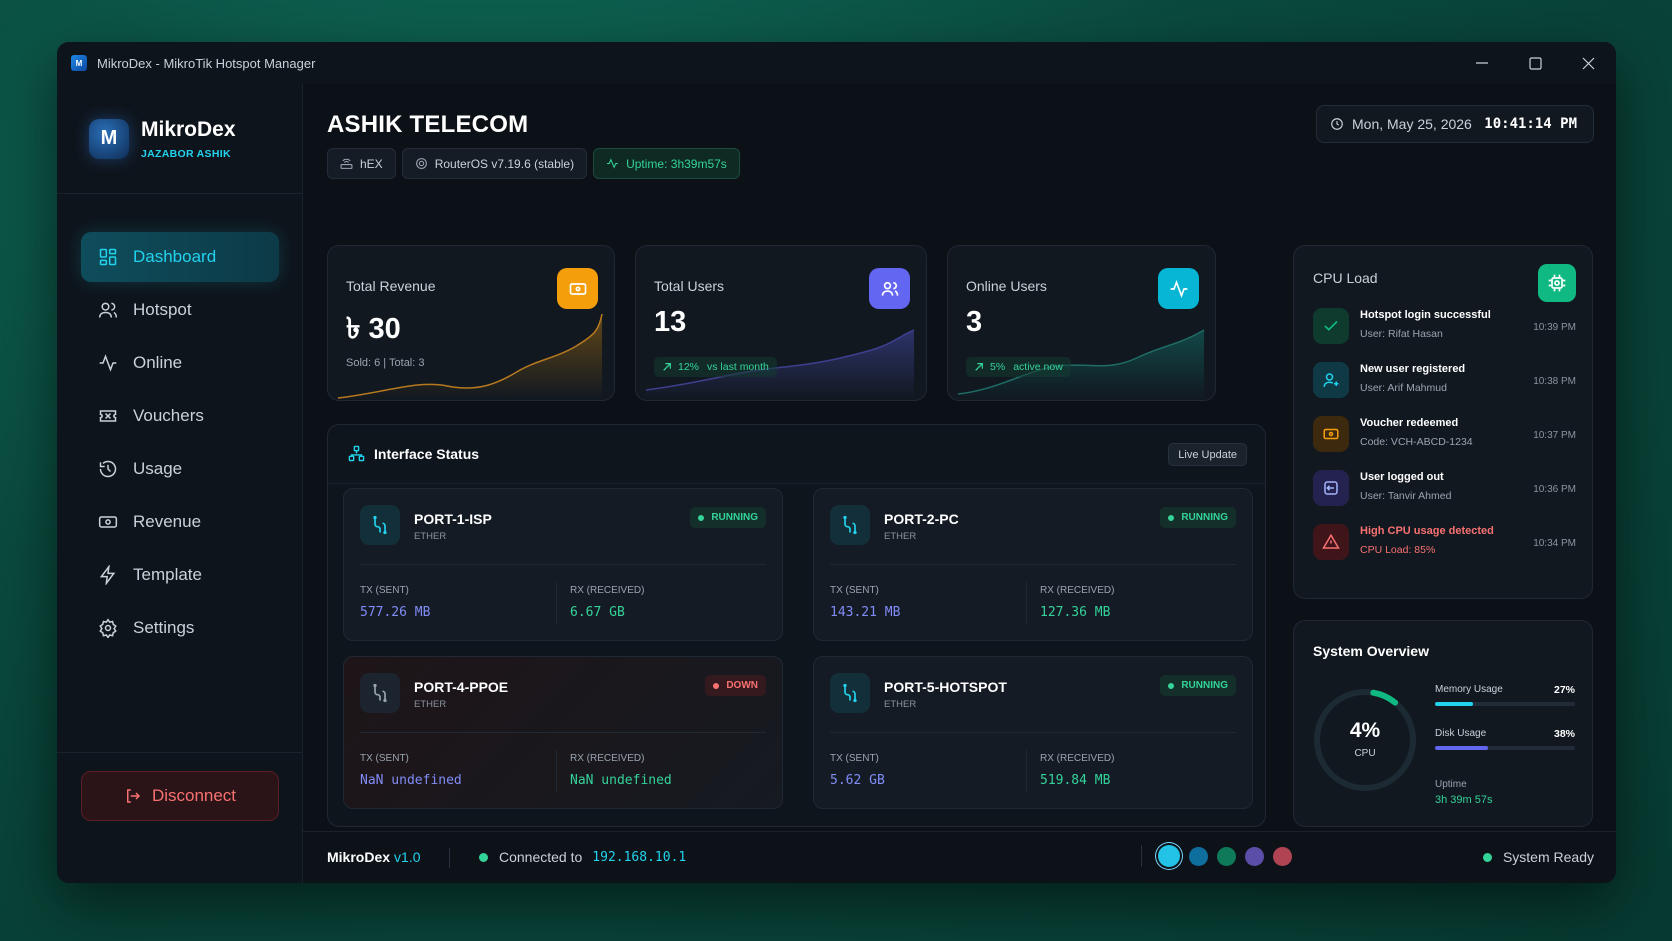 The image size is (1672, 941). Describe the element at coordinates (1406, 496) in the screenshot. I see `activity-subtitle: User: Tanvir Ahmed` at that location.